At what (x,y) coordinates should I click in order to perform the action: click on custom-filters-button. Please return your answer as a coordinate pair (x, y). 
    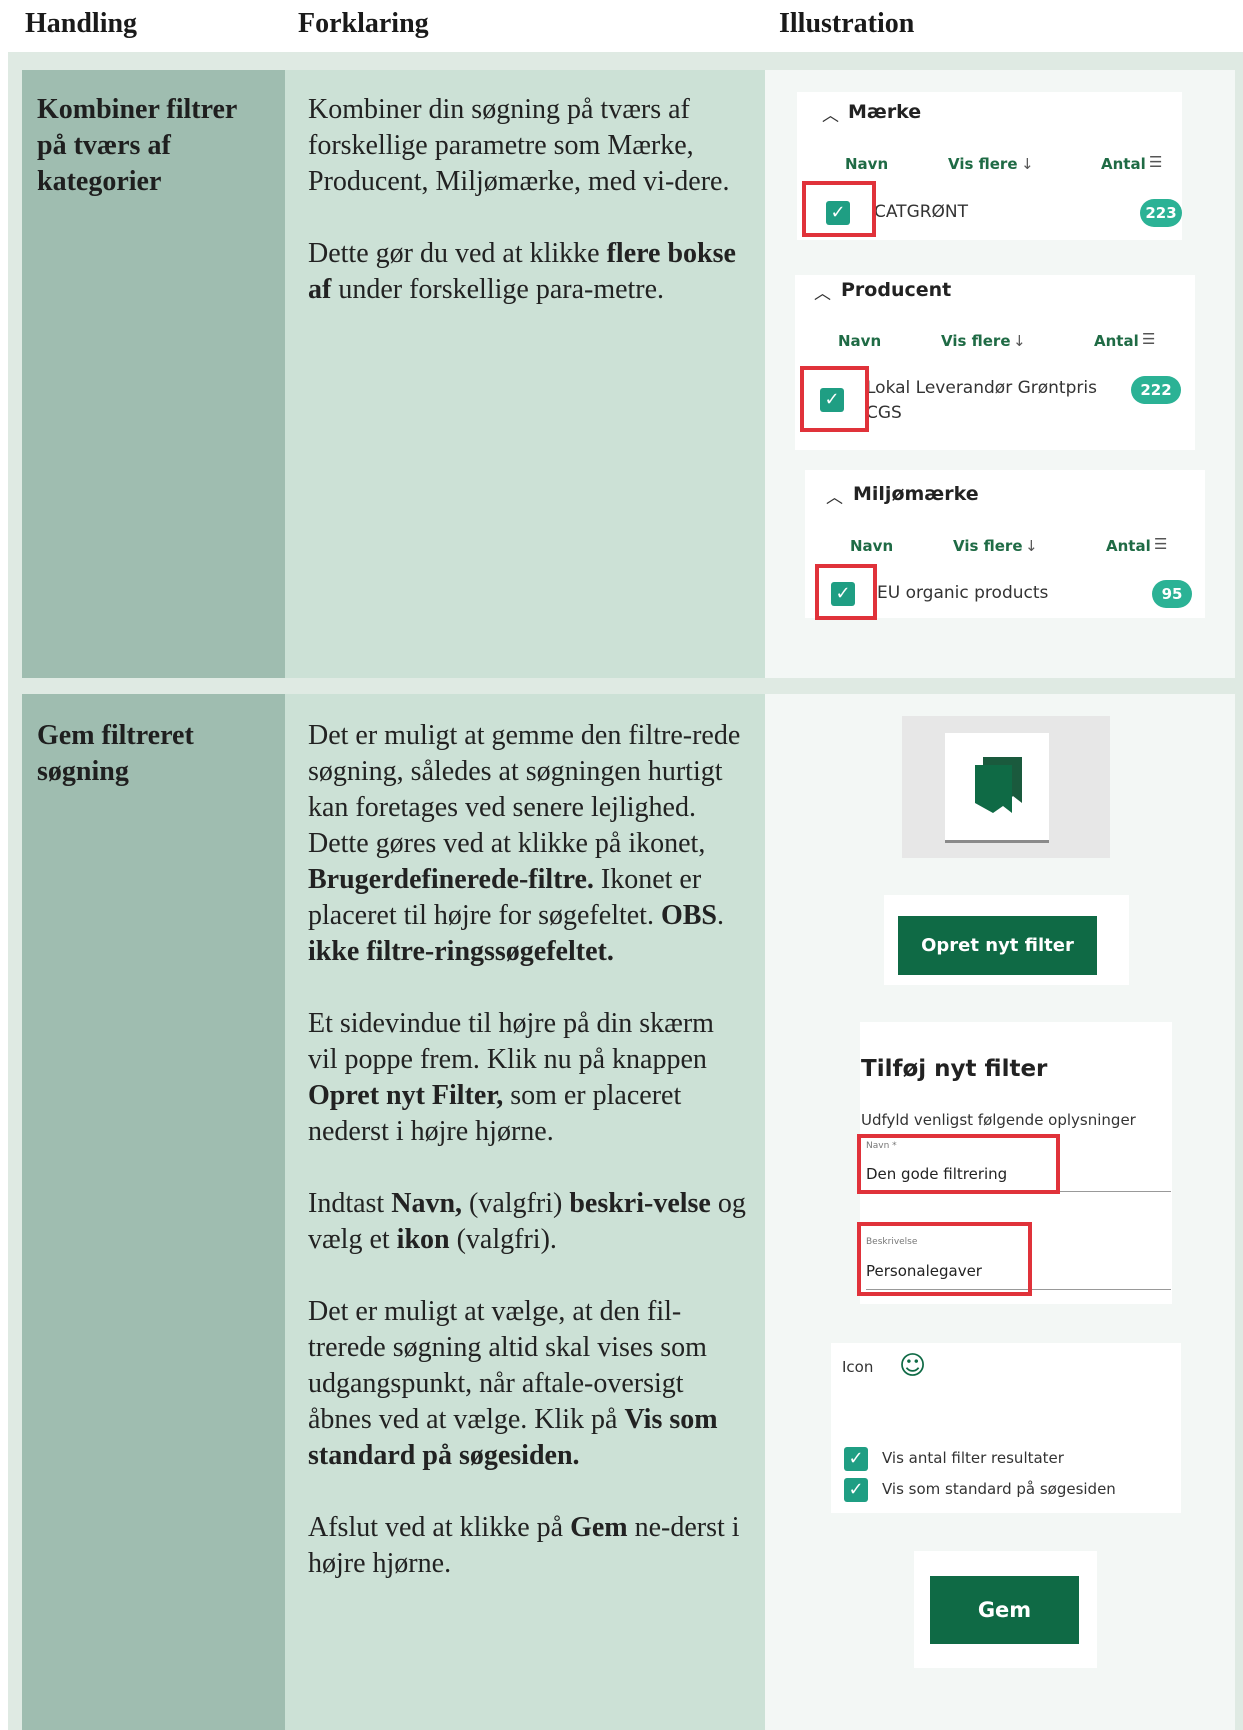
    Looking at the image, I should click on (997, 788).